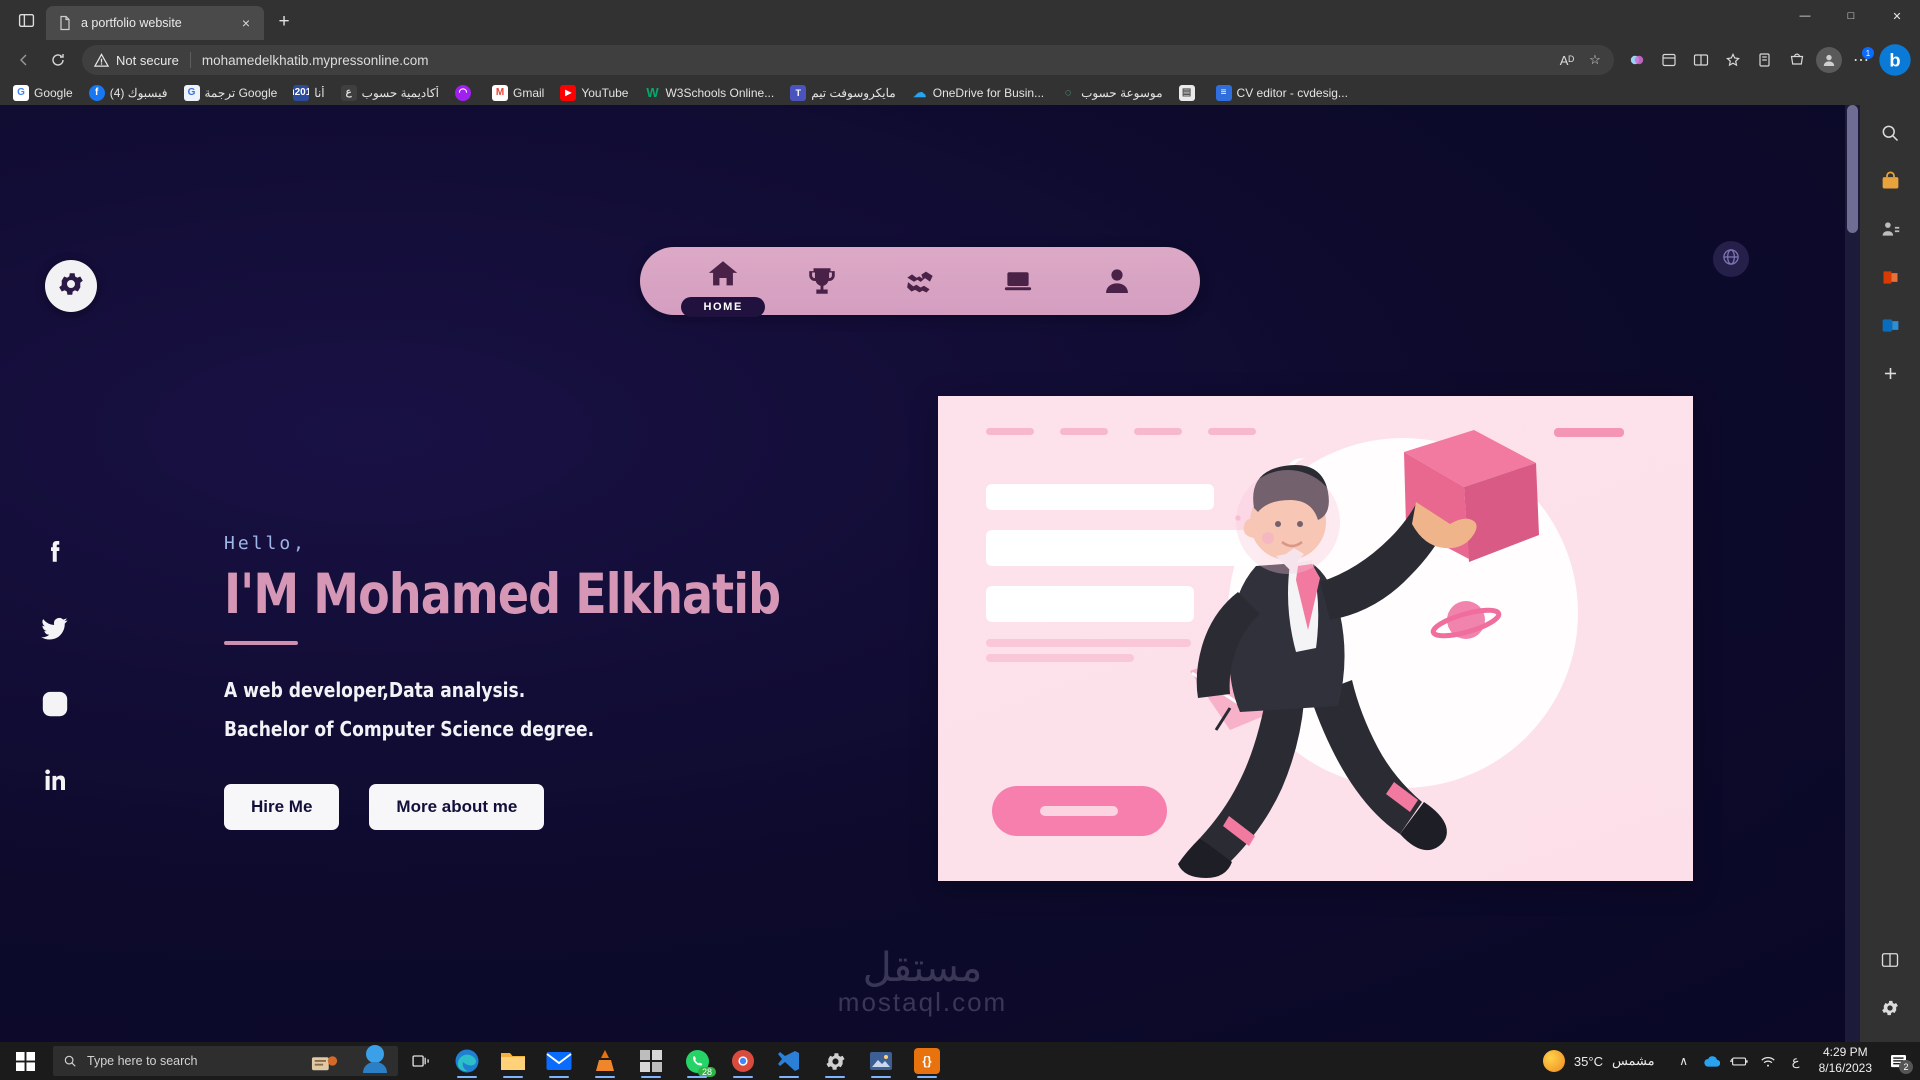  I want to click on favorite-icon: ☆, so click(1595, 60).